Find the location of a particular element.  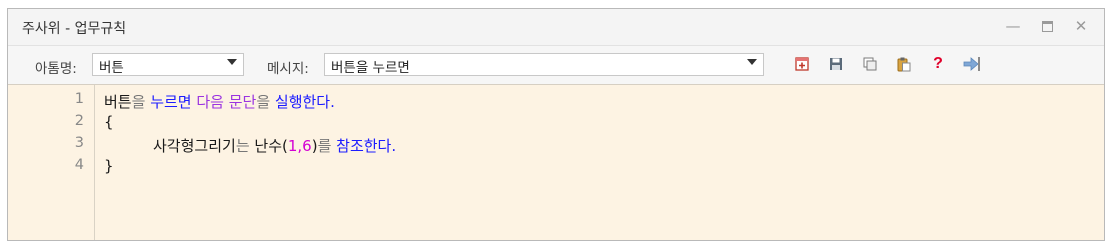

export-button is located at coordinates (972, 64).